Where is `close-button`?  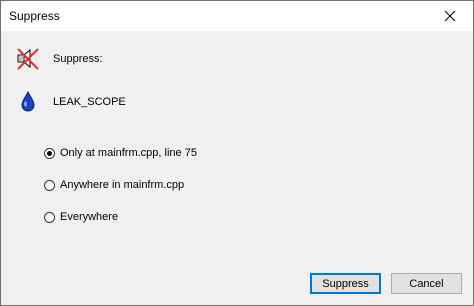 close-button is located at coordinates (450, 16).